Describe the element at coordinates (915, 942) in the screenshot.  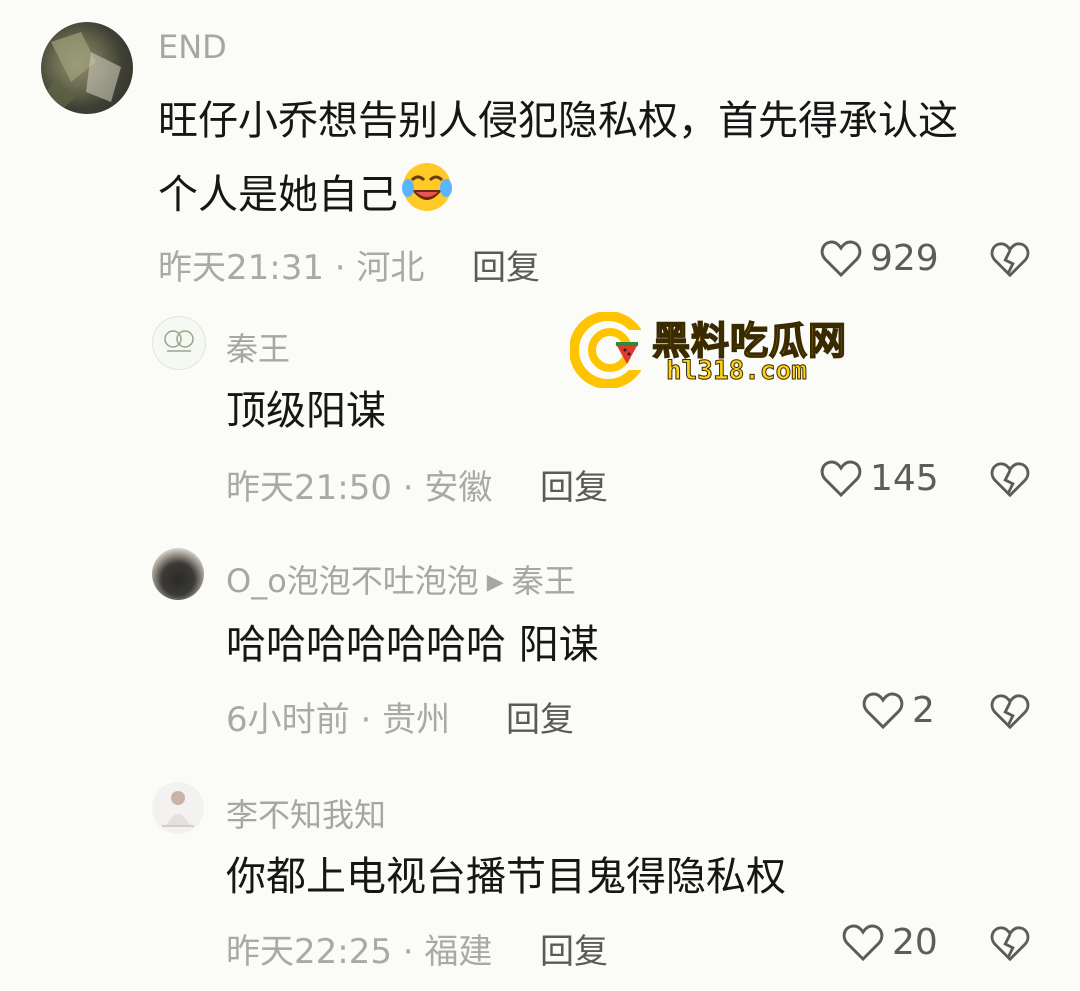
I see `like-count: 20` at that location.